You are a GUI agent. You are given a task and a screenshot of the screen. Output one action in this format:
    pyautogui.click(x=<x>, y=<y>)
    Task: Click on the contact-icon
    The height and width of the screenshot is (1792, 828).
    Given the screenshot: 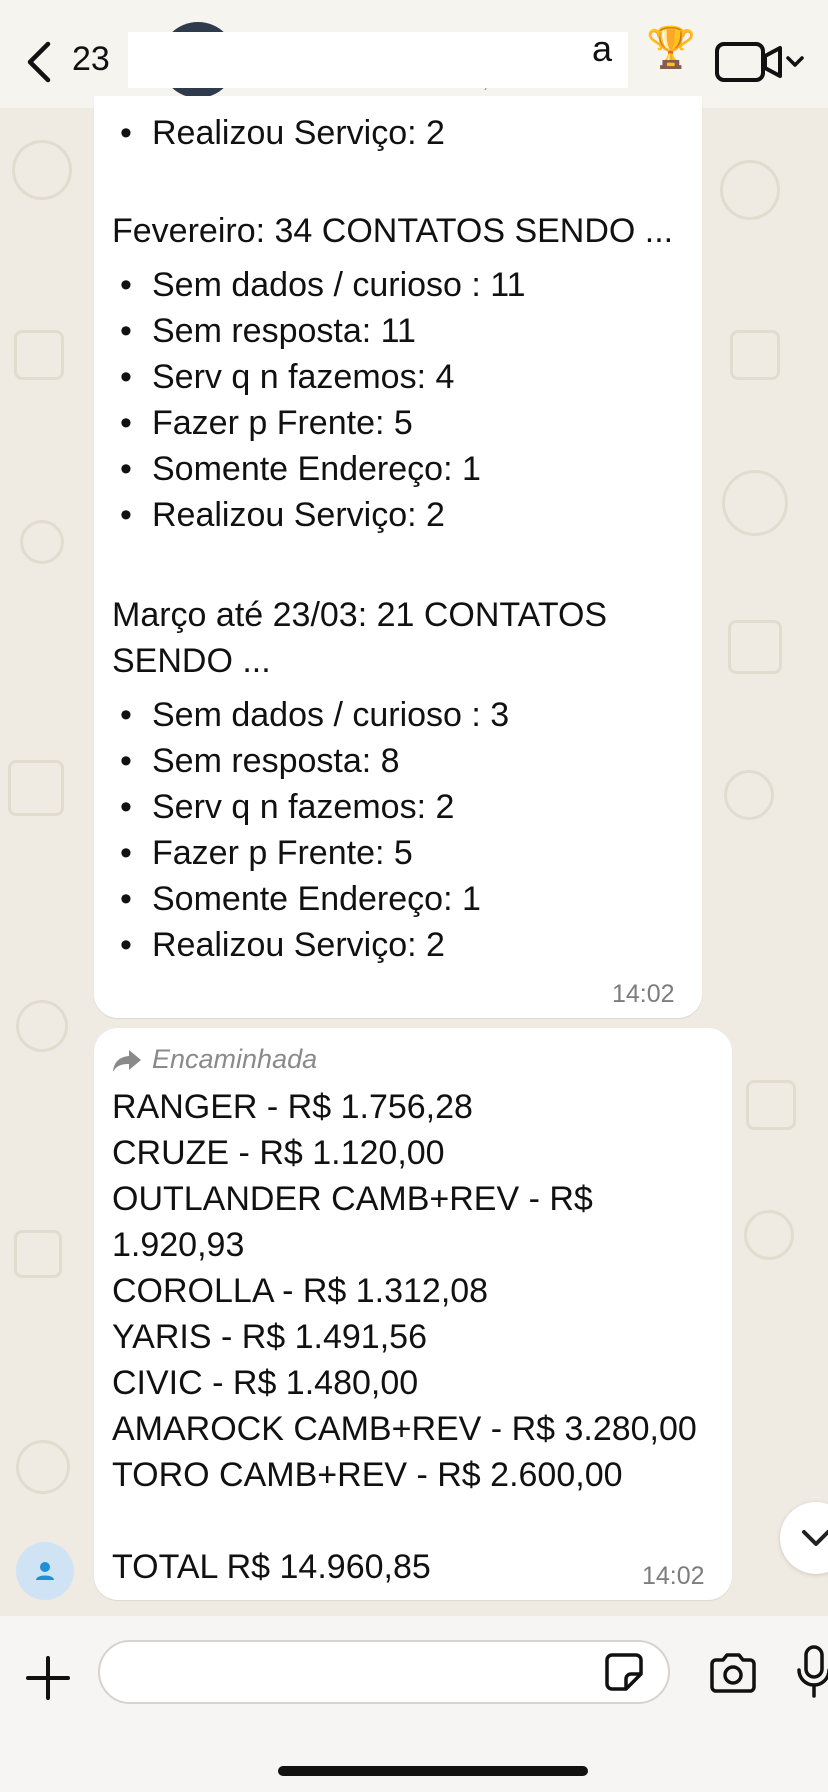 What is the action you would take?
    pyautogui.click(x=45, y=1571)
    